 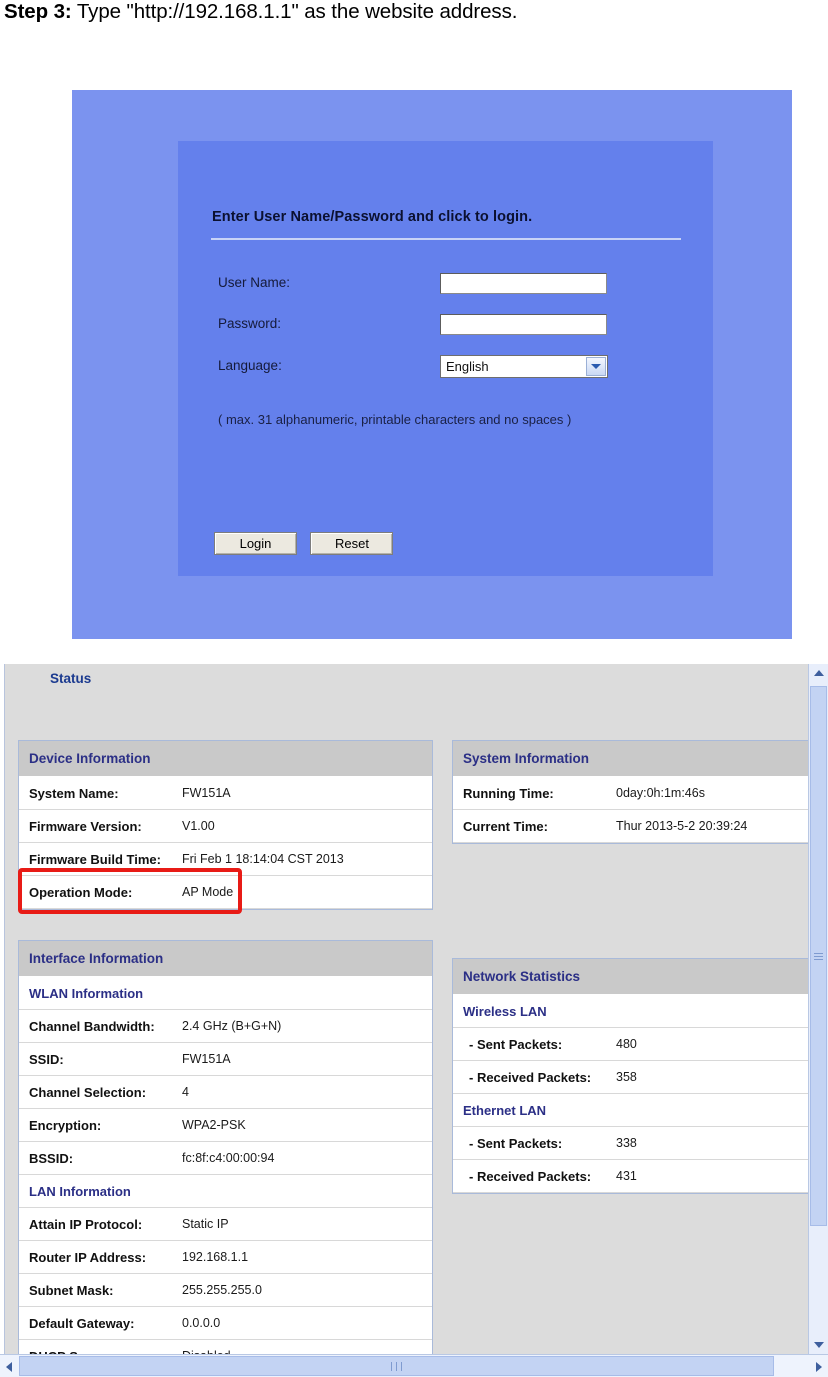 I want to click on table-row: Subnet Mask: 255.255.255.0, so click(x=225, y=1290).